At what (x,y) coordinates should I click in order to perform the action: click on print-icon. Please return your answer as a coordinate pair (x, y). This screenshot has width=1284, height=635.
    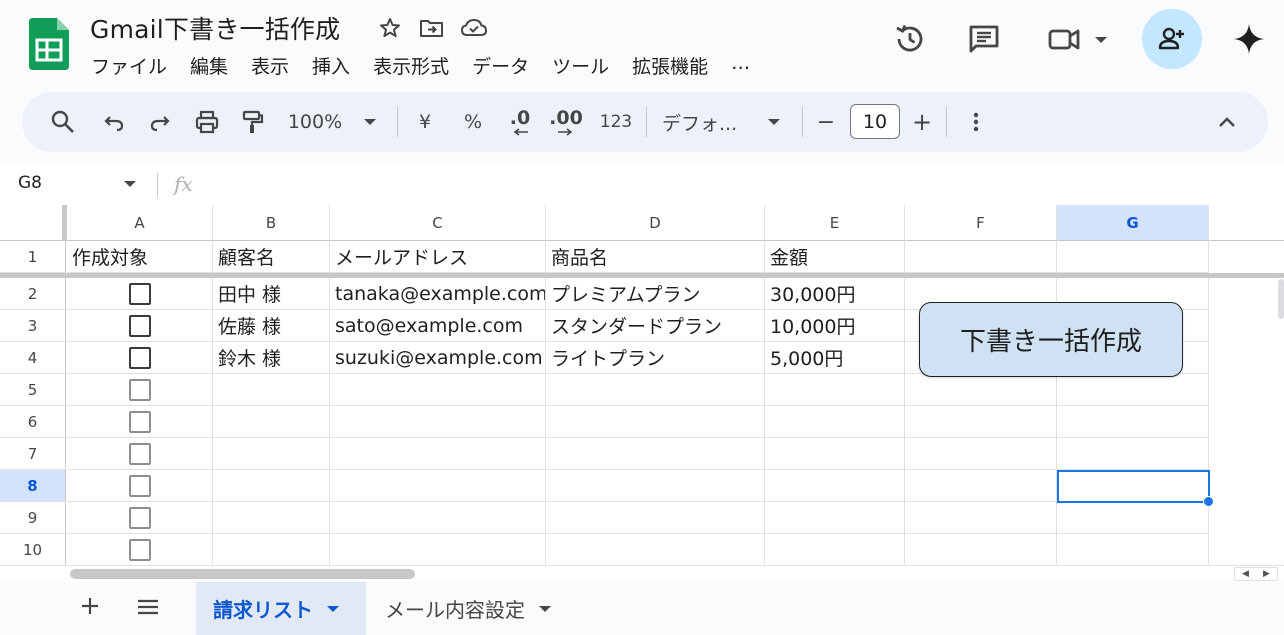
    Looking at the image, I should click on (207, 122).